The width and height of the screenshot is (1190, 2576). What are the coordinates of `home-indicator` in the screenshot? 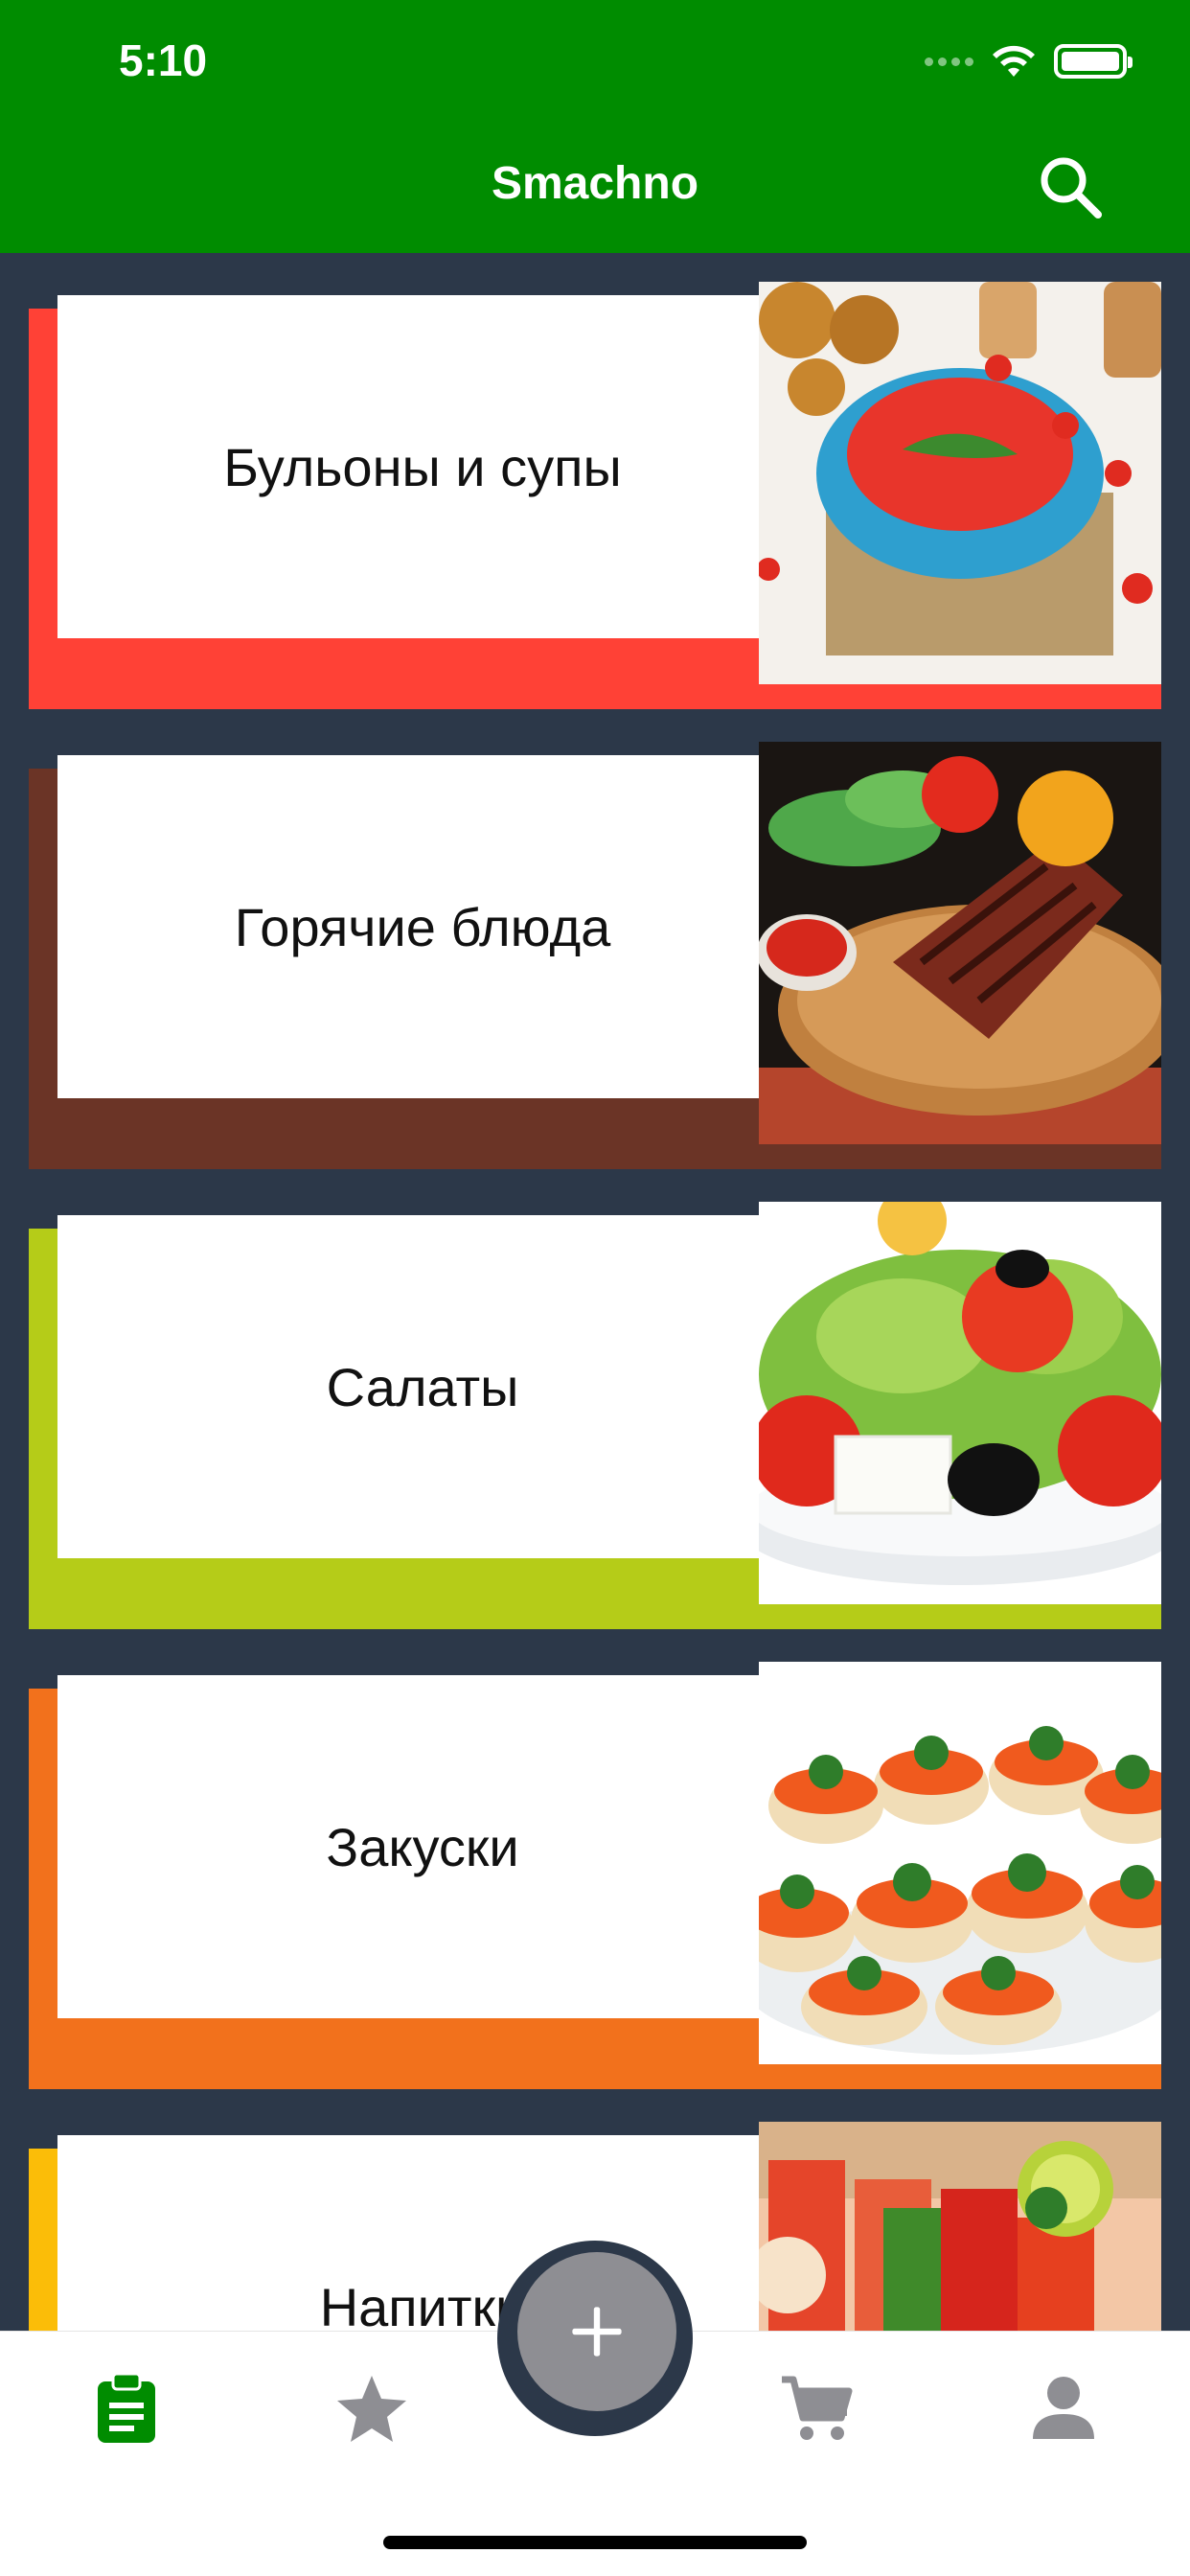 It's located at (595, 2542).